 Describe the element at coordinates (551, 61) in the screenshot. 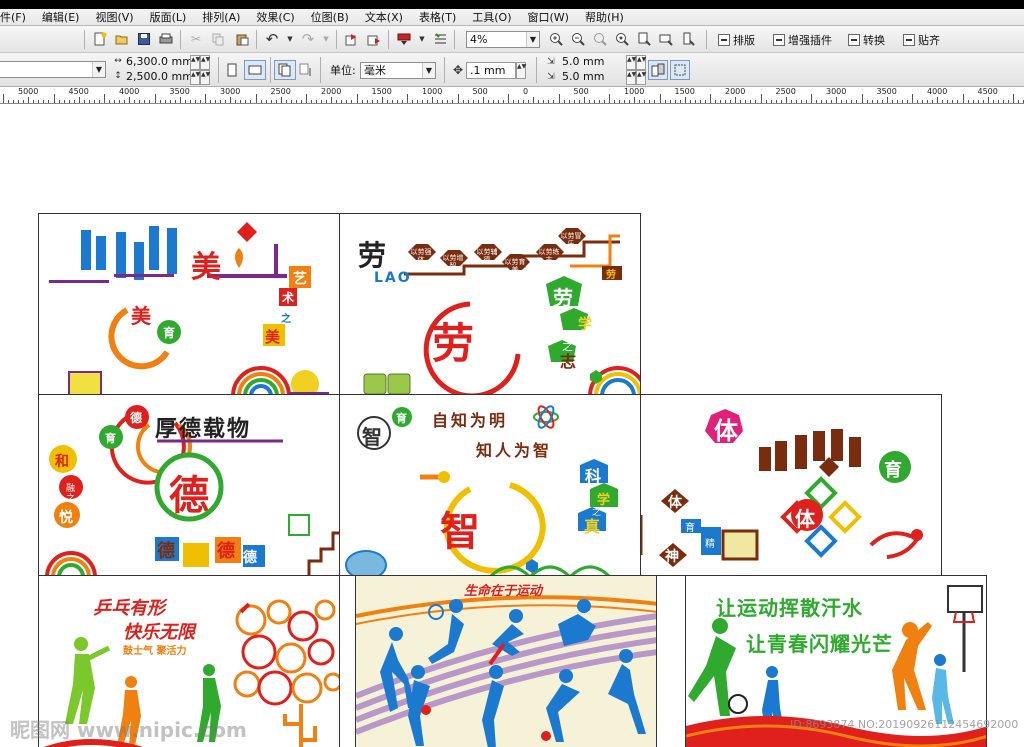

I see `duplicate-x-icon: ⇲` at that location.